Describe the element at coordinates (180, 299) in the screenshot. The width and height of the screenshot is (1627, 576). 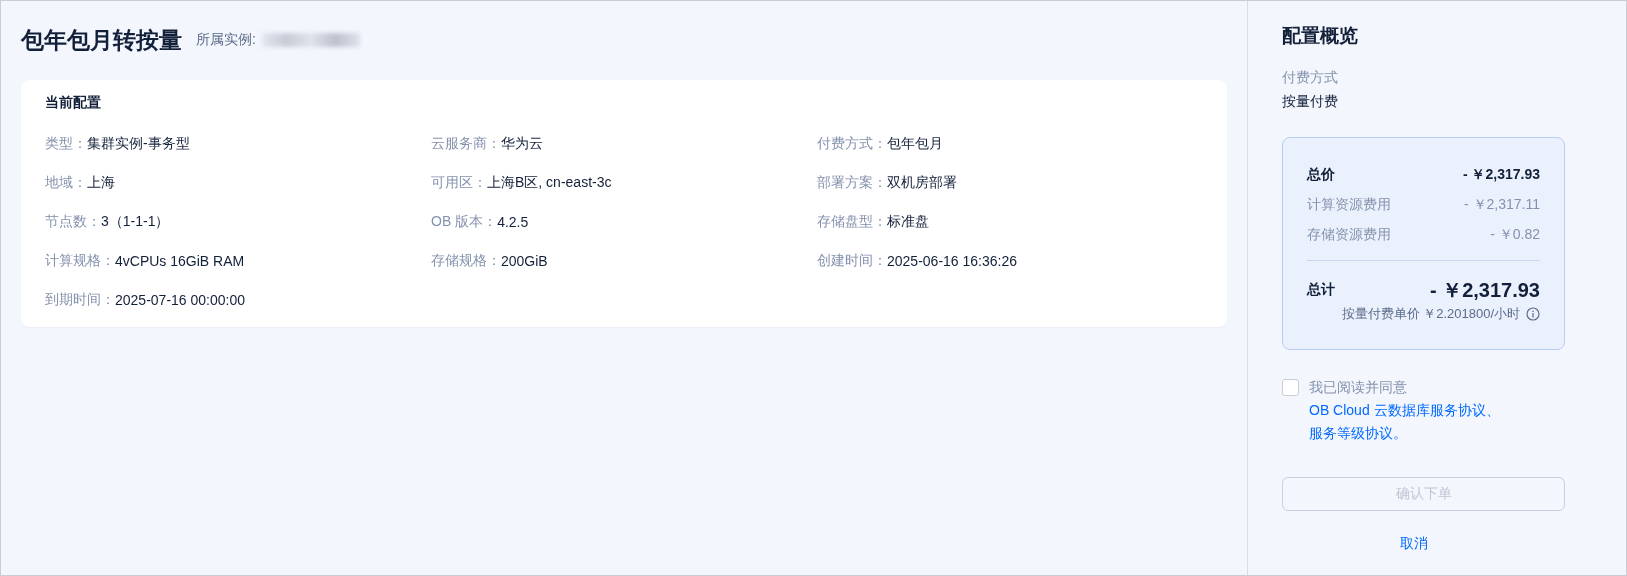
I see `field-value: 2025-07-16 00:00:00` at that location.